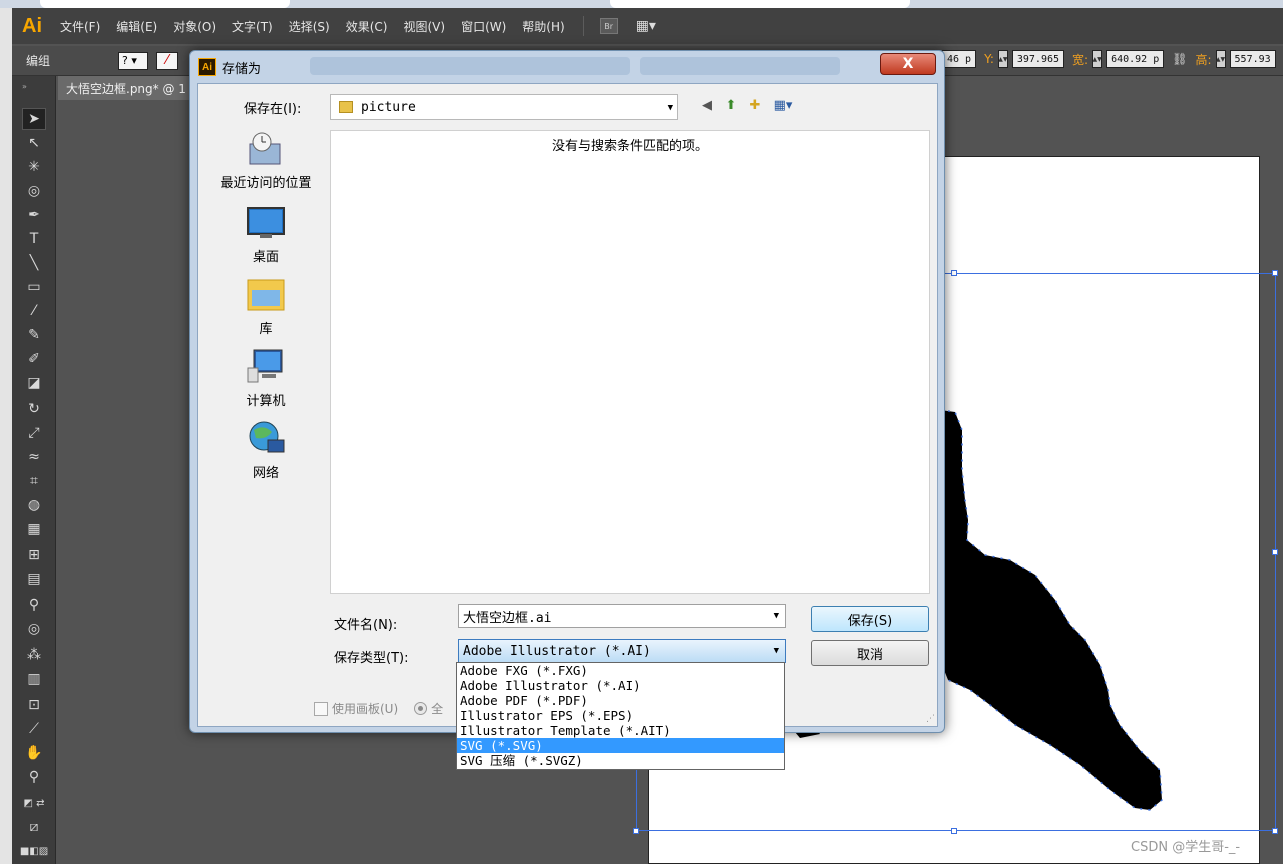  Describe the element at coordinates (346, 107) in the screenshot. I see `folder-icon` at that location.